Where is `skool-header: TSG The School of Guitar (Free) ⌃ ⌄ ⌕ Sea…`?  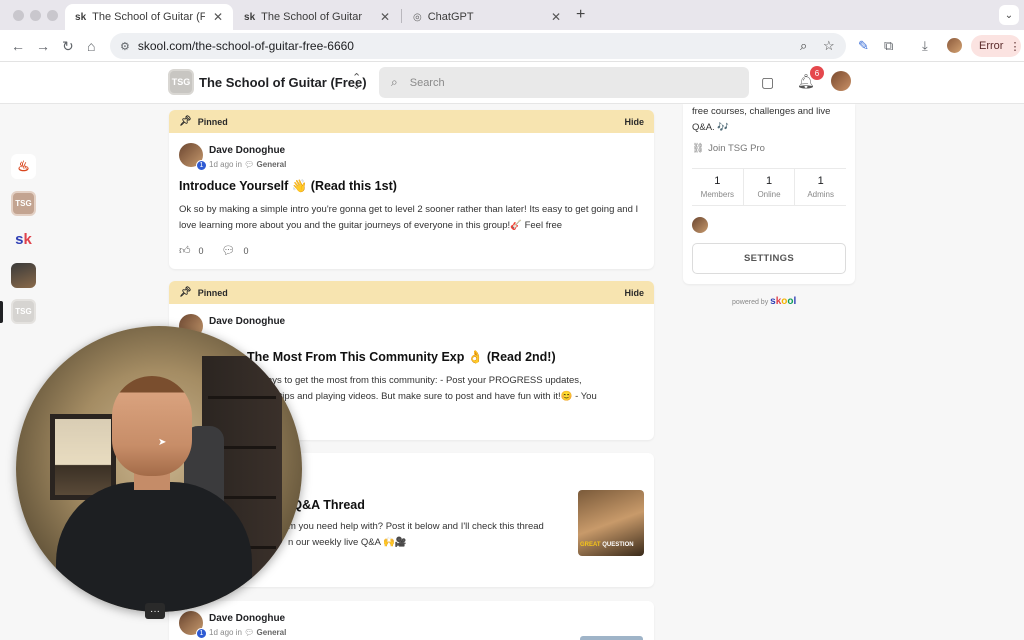 skool-header: TSG The School of Guitar (Free) ⌃ ⌄ ⌕ Sea… is located at coordinates (512, 83).